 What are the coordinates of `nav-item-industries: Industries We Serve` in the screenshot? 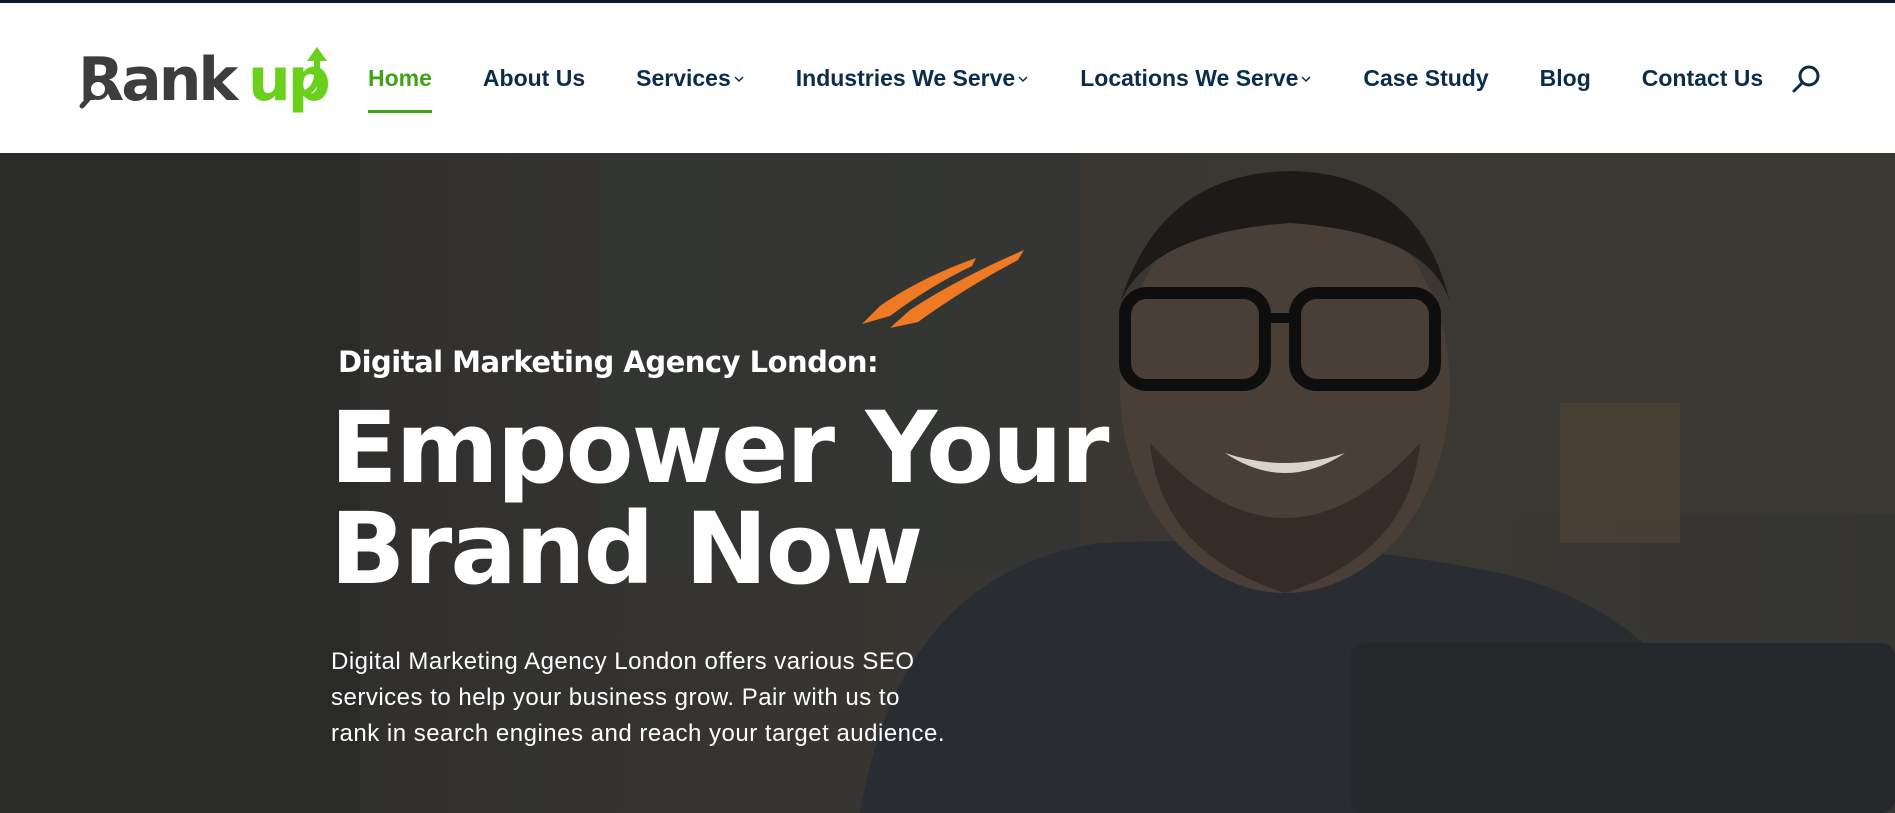 It's located at (912, 78).